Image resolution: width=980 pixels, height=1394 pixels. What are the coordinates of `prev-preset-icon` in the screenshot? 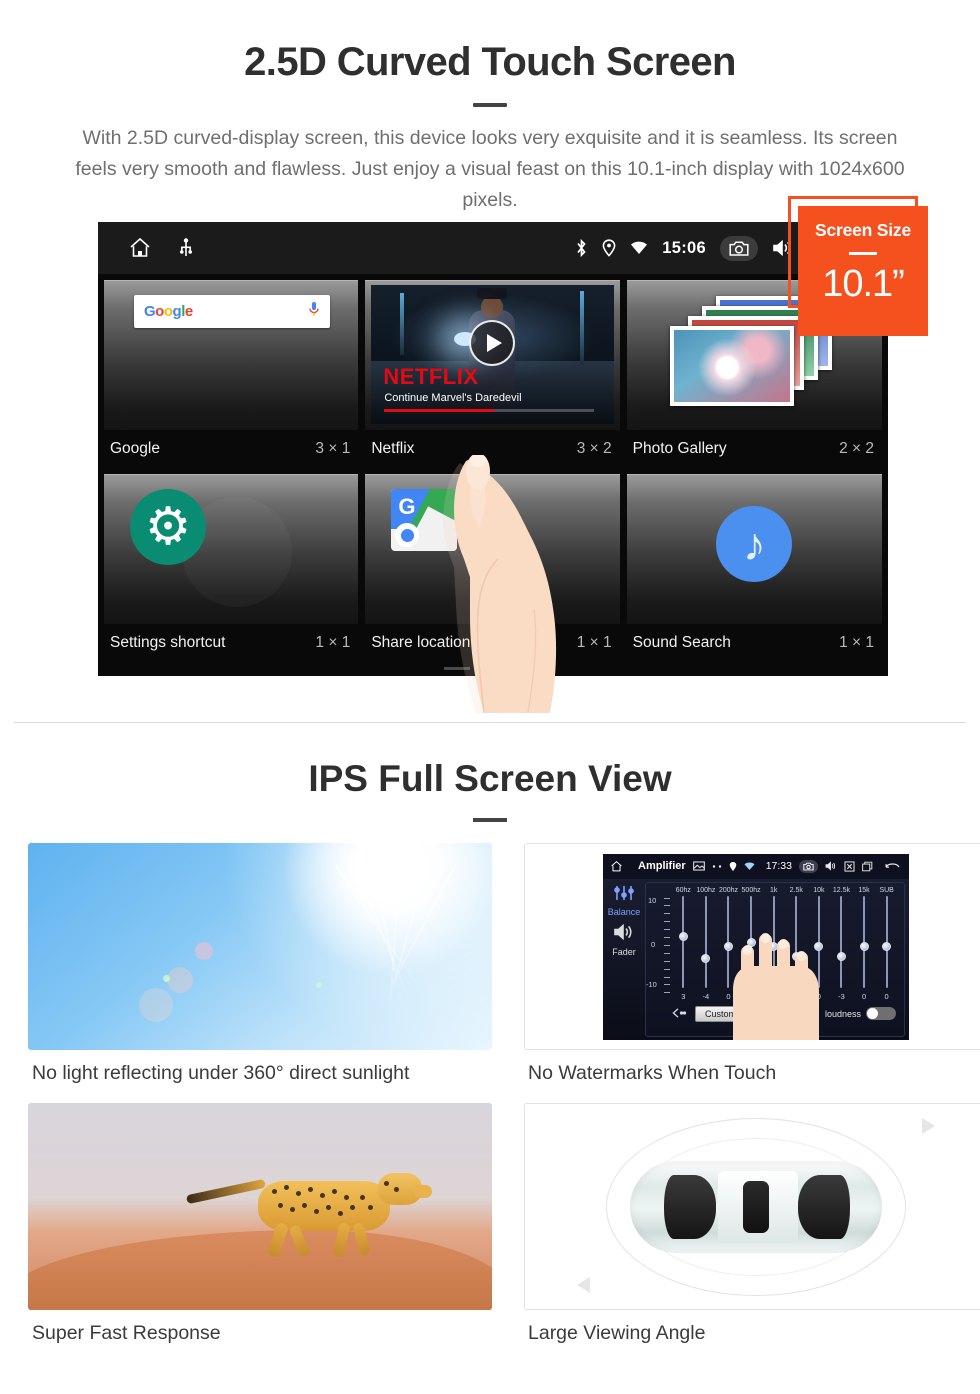 It's located at (680, 1014).